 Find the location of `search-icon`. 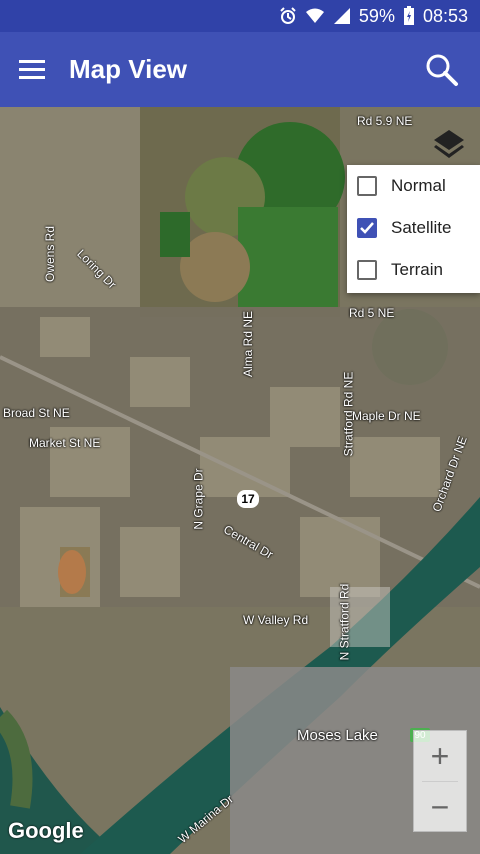

search-icon is located at coordinates (442, 70).